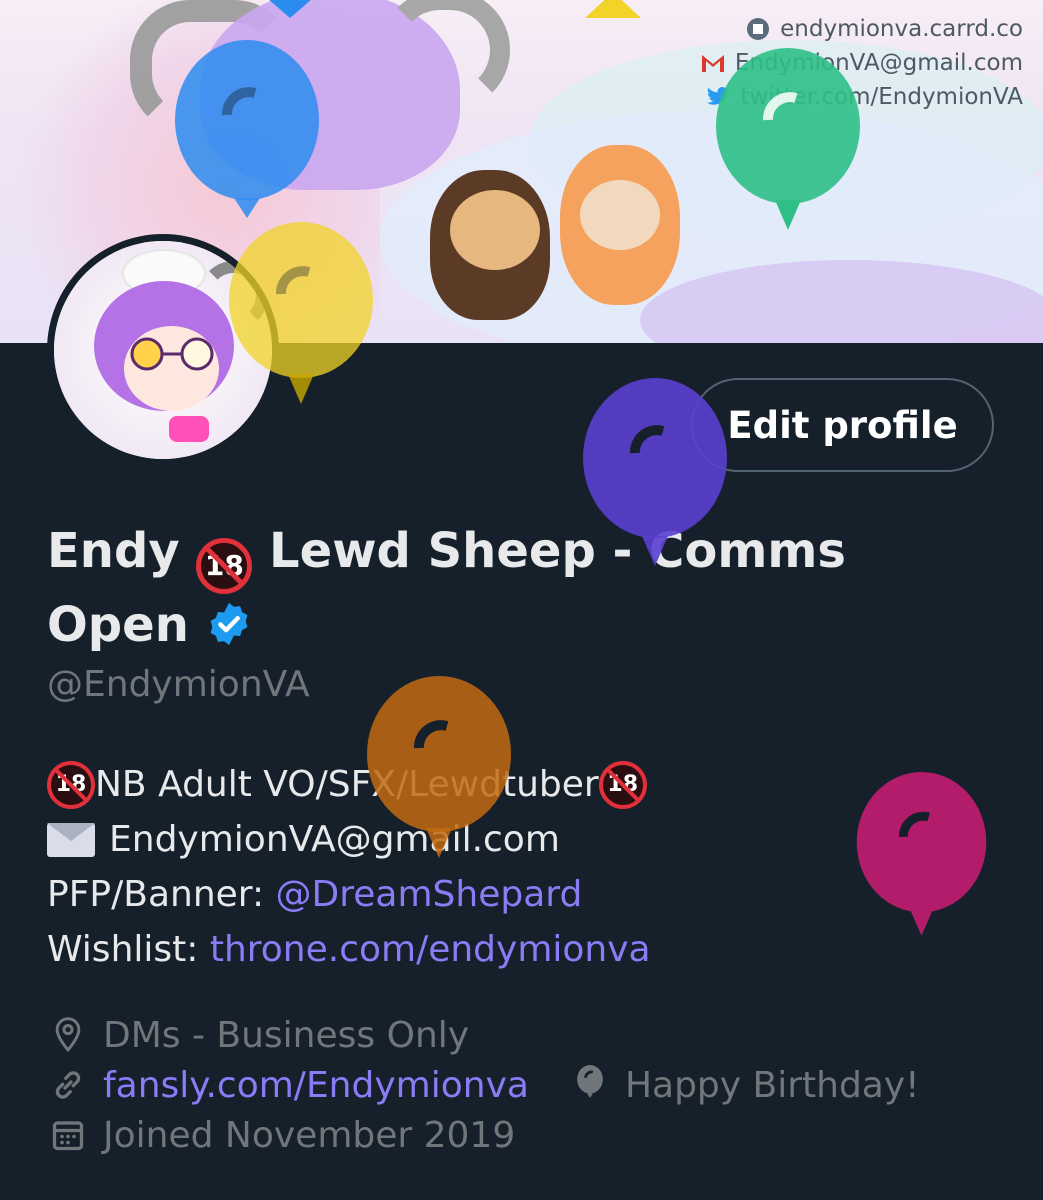 This screenshot has width=1043, height=1200. I want to click on bio-line-3: PFP/Banner: @DreamShepard, so click(349, 894).